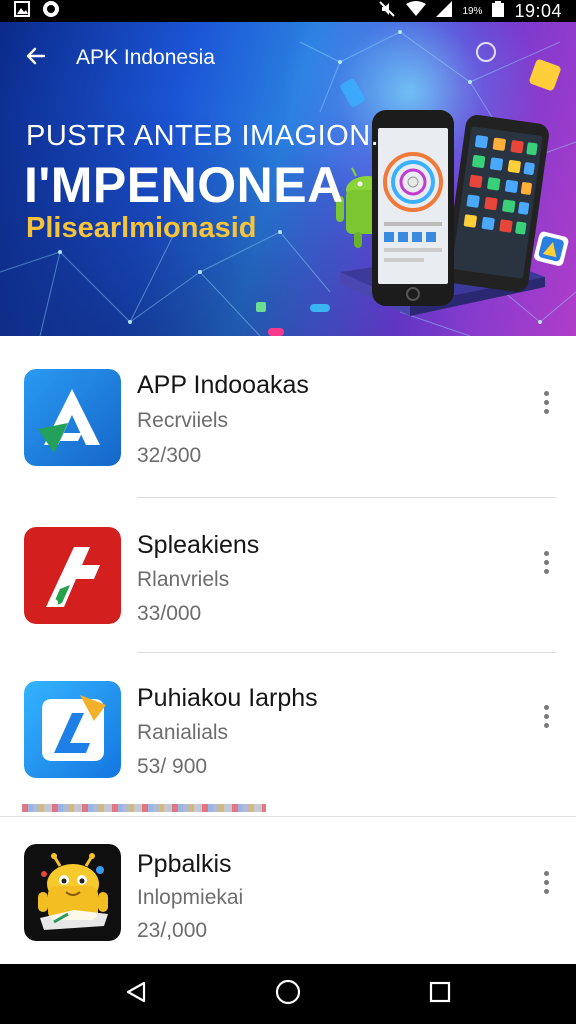 The image size is (576, 1024). I want to click on app-blue-icon, so click(72, 729).